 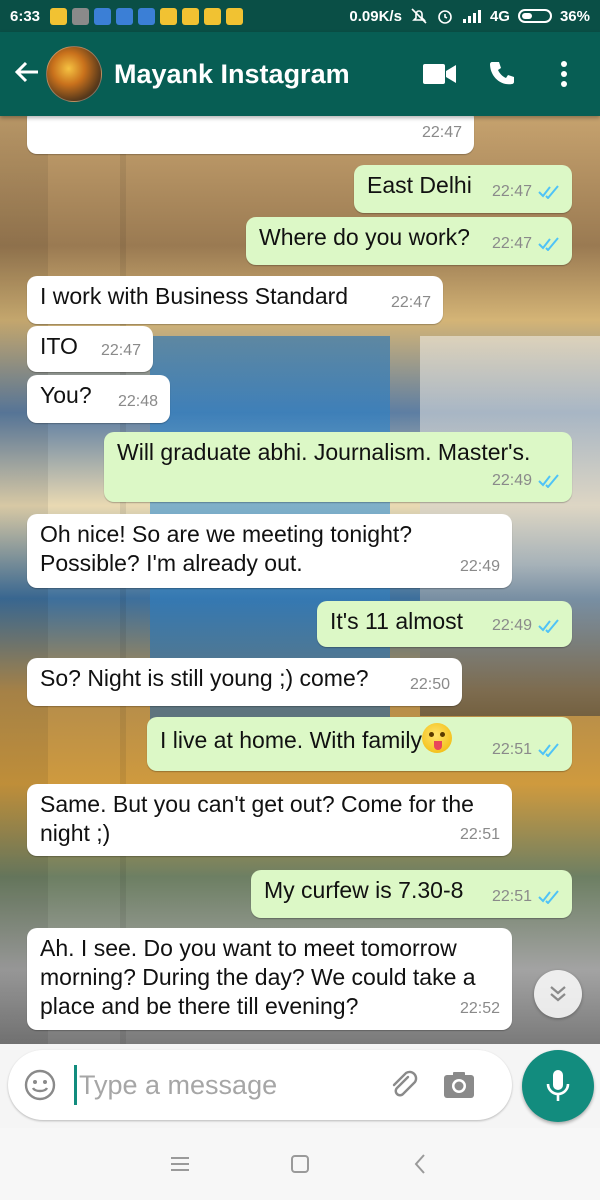 I want to click on arrow-left-icon, so click(x=26, y=71).